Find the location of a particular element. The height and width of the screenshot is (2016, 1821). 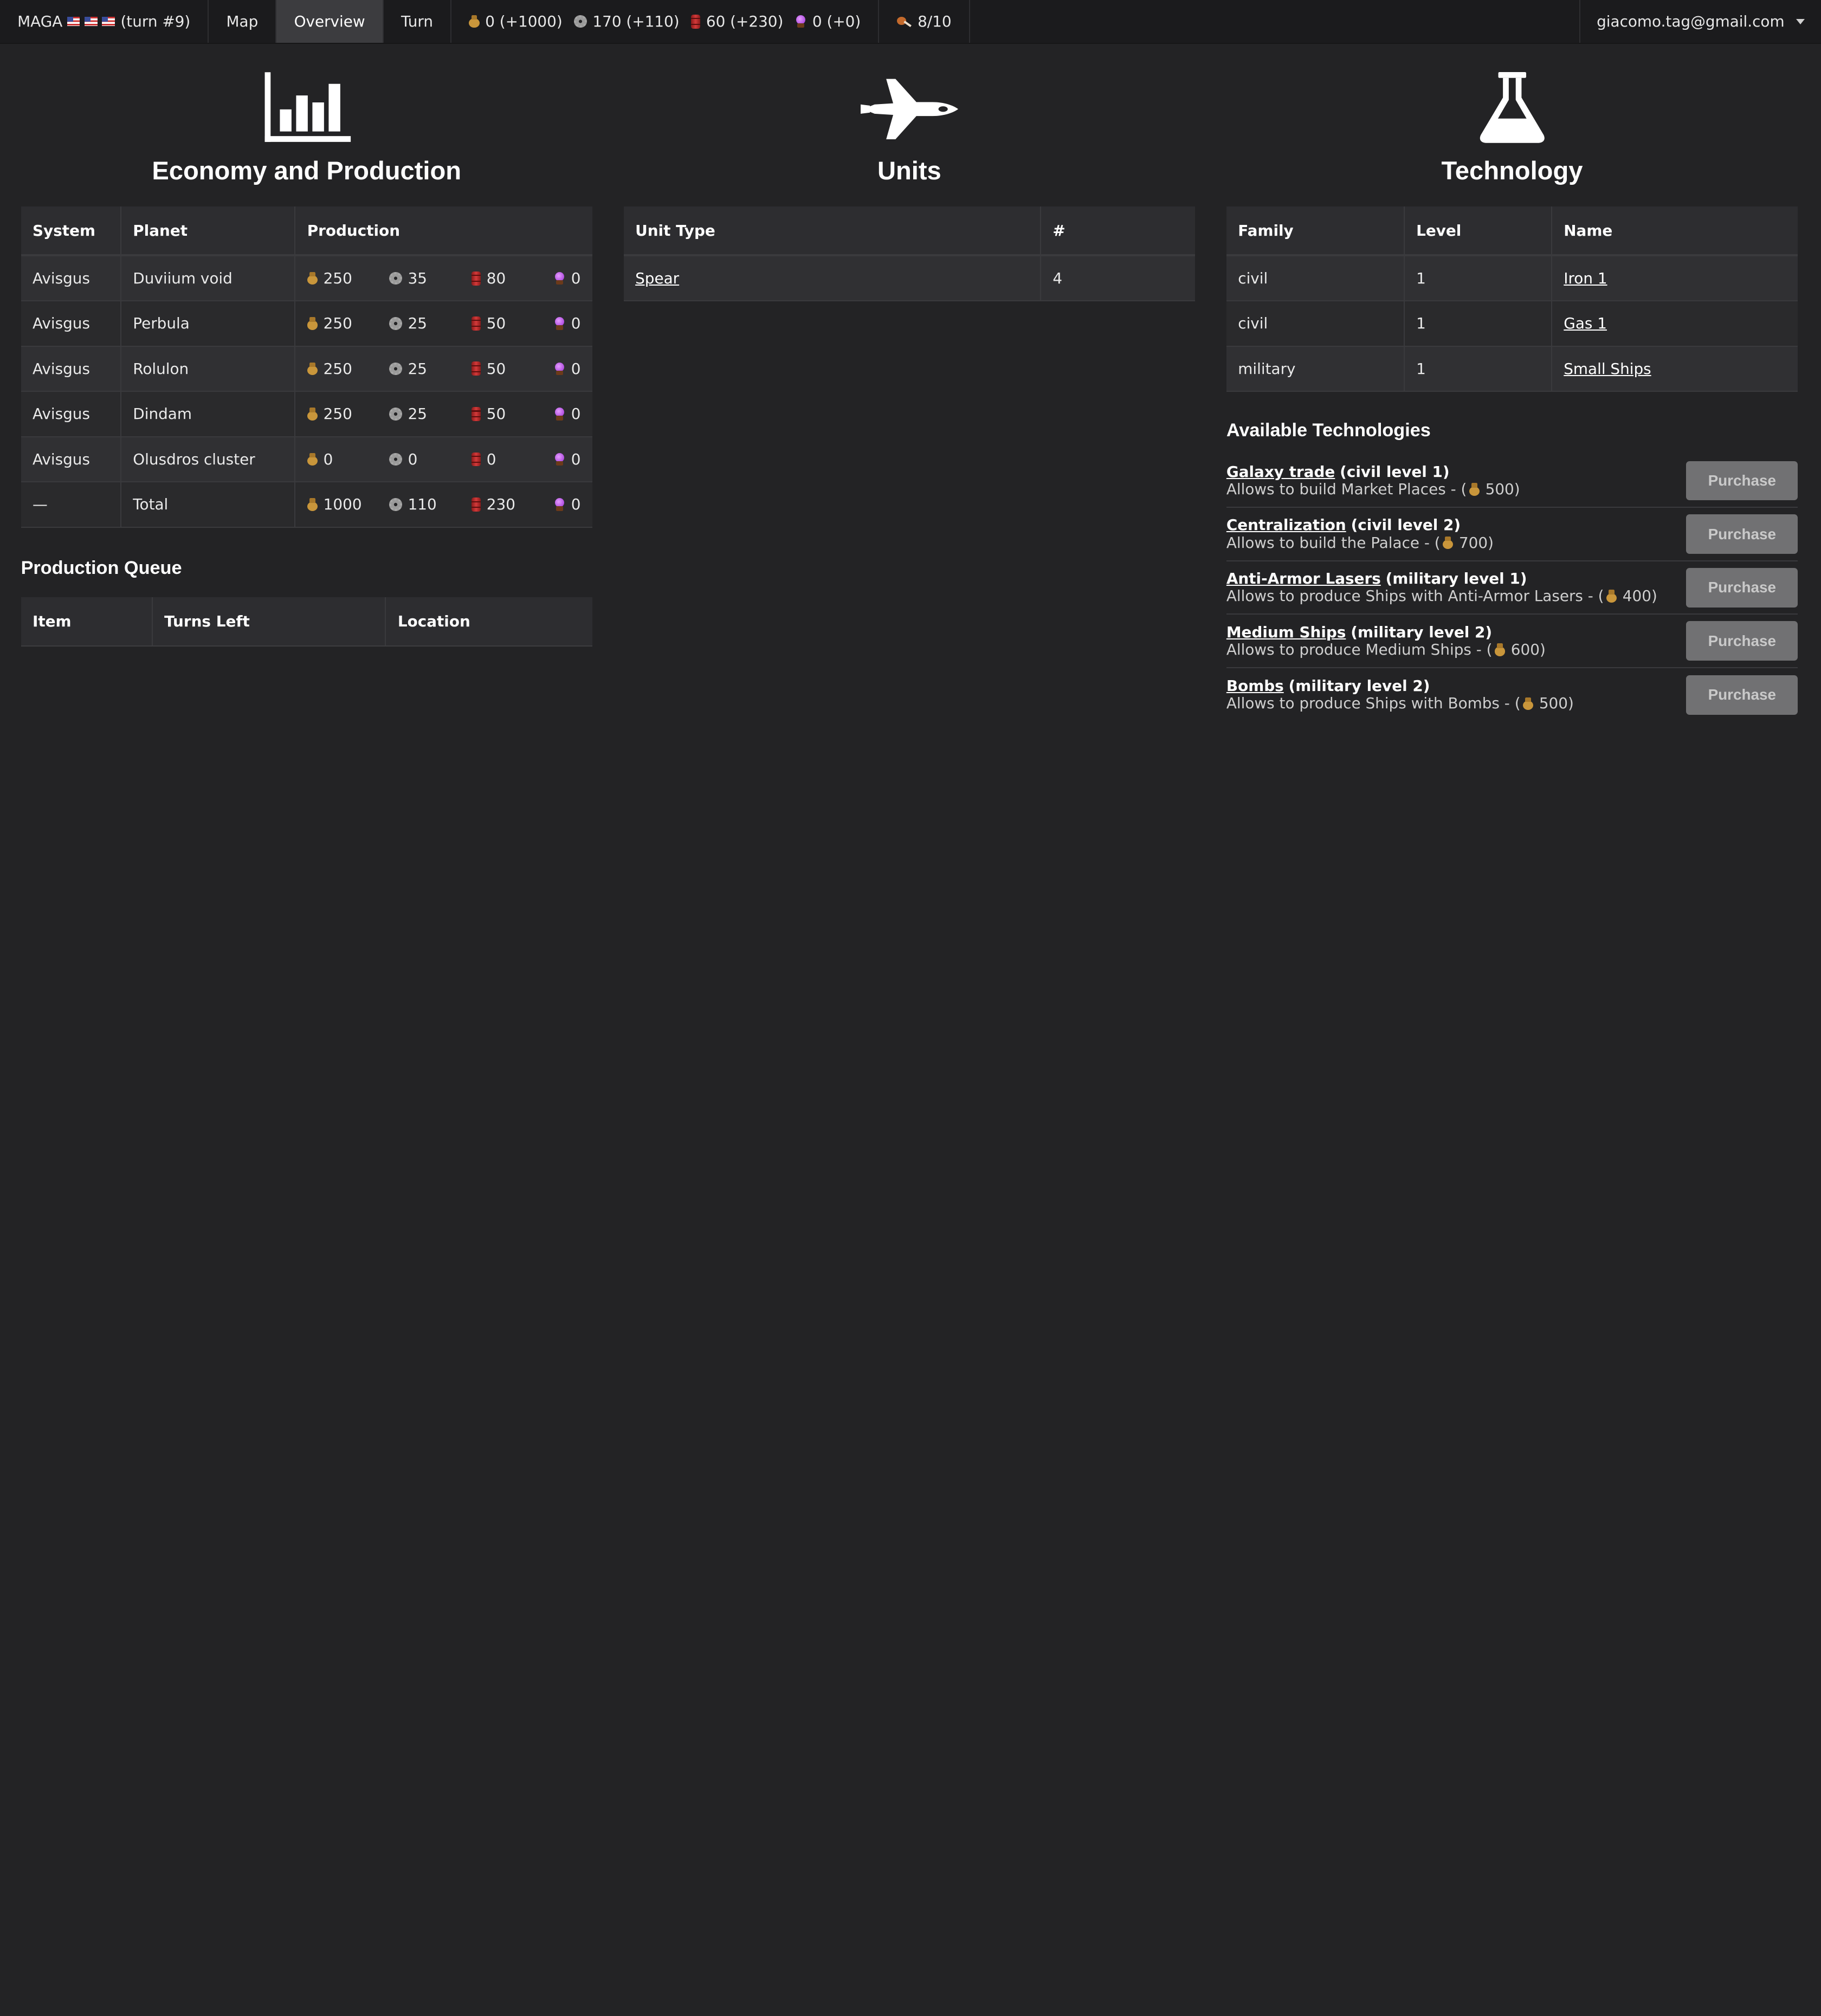

oil-production: 80 is located at coordinates (504, 278).